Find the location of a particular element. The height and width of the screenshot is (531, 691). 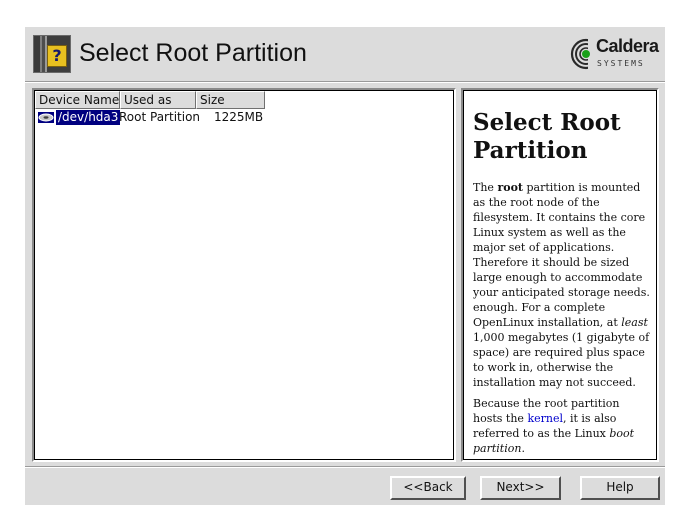

row-device-name: /dev/hda3 is located at coordinates (88, 117).